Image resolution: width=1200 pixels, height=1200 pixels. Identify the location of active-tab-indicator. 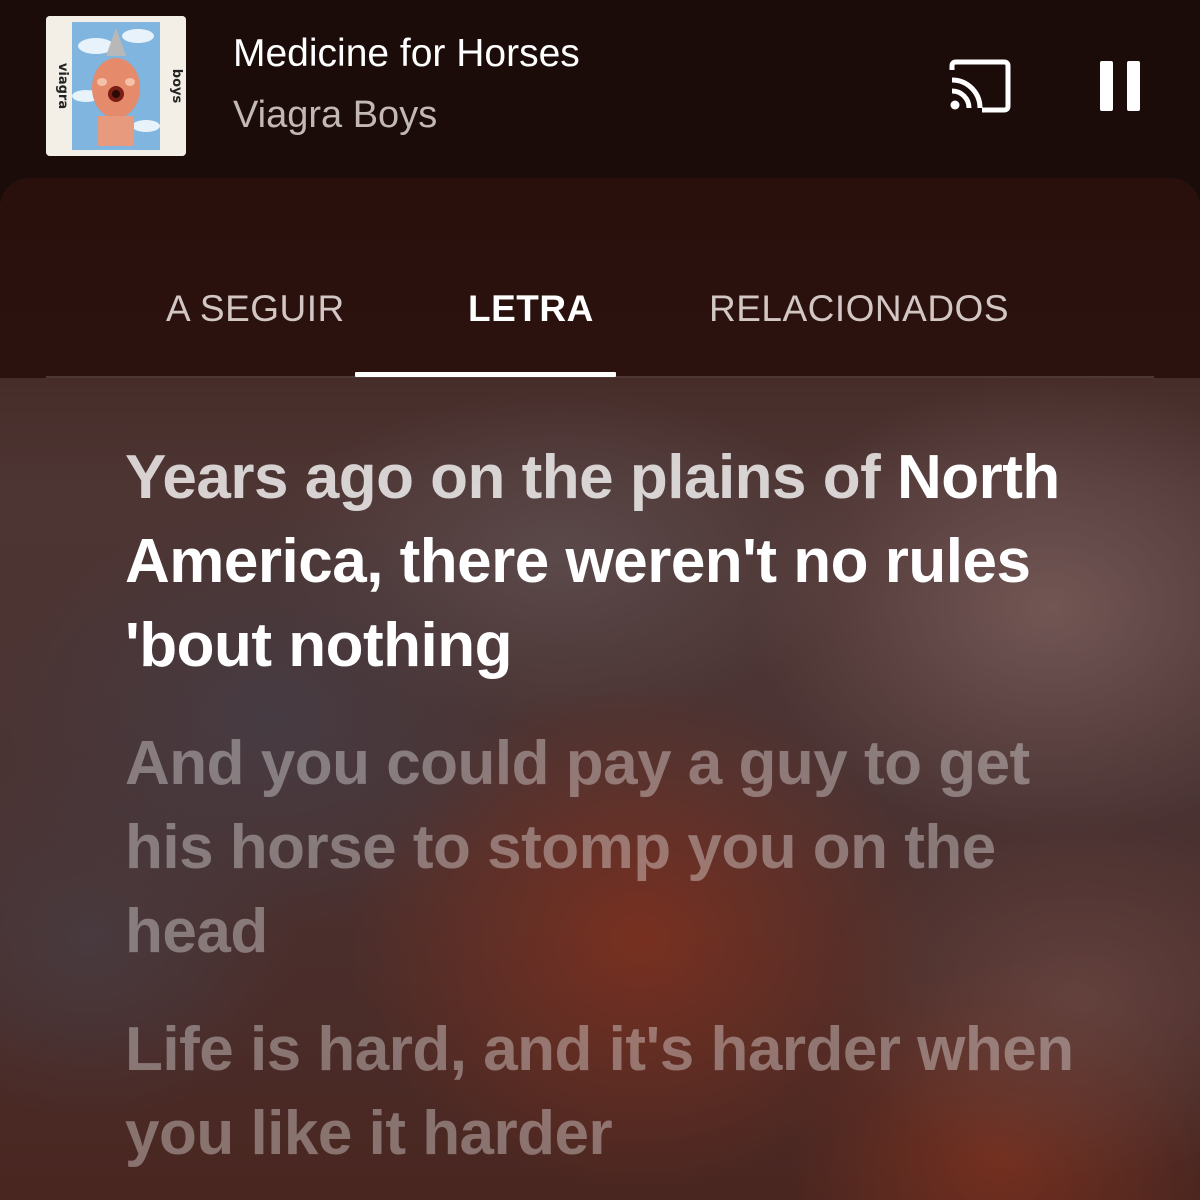
(485, 374).